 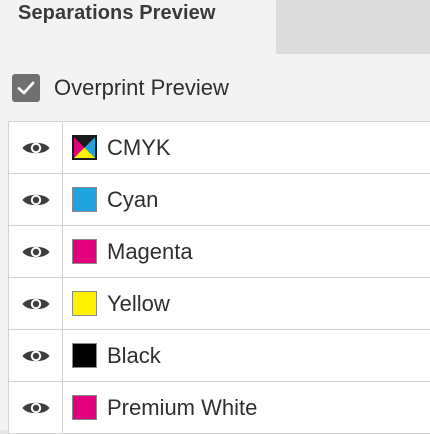 What do you see at coordinates (219, 252) in the screenshot?
I see `separation-row: Magenta` at bounding box center [219, 252].